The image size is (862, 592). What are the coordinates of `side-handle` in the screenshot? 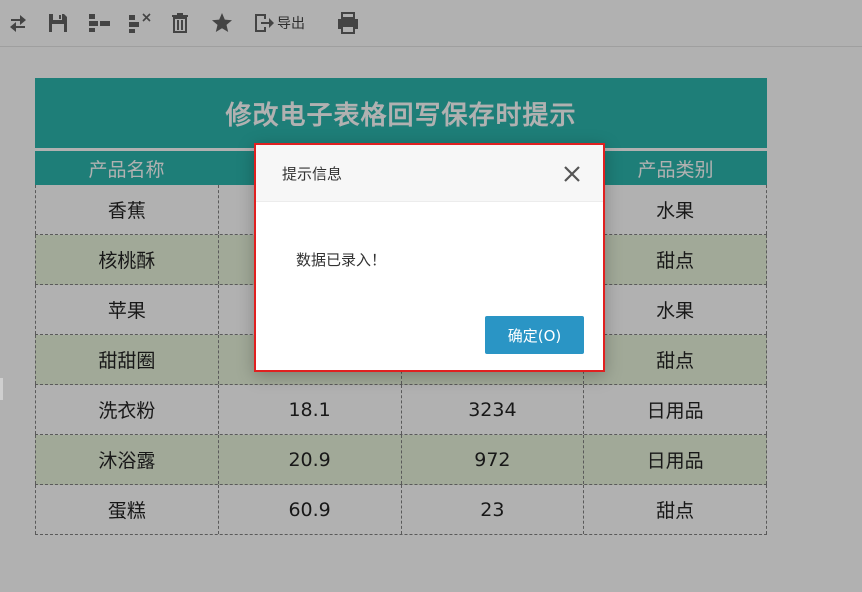 It's located at (1, 389).